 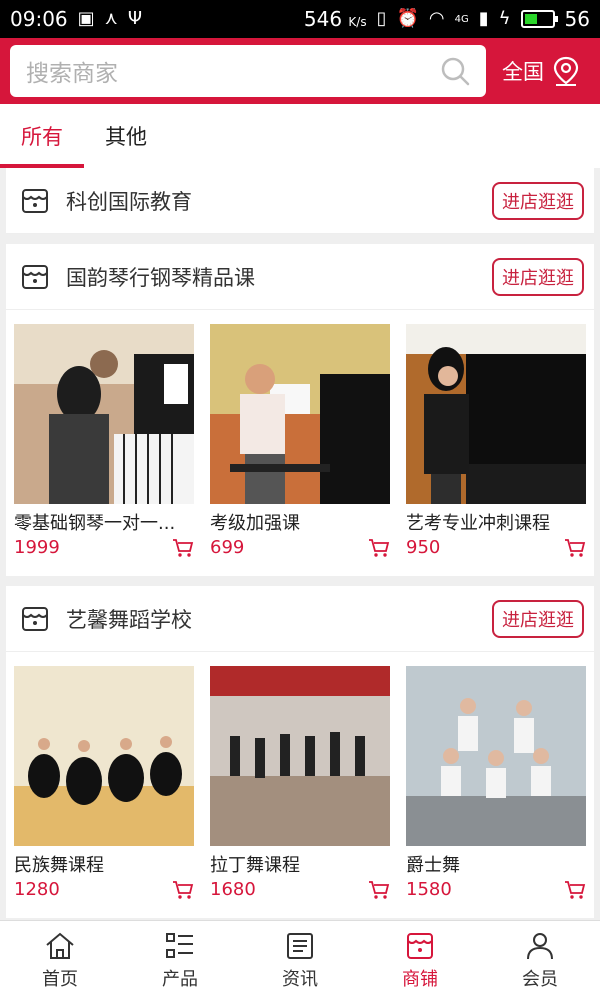 I want to click on shop-header: 艺馨舞蹈学校 进店逛逛, so click(x=300, y=619).